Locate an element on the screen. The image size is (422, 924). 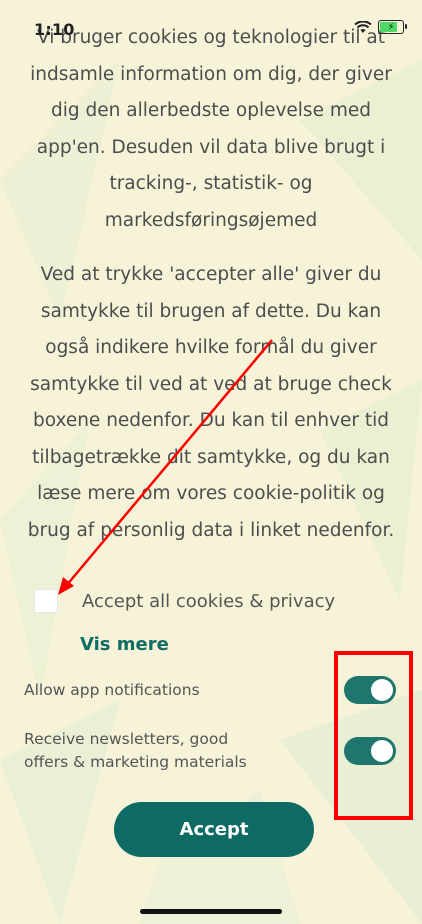
status-time: 1:10 is located at coordinates (54, 29).